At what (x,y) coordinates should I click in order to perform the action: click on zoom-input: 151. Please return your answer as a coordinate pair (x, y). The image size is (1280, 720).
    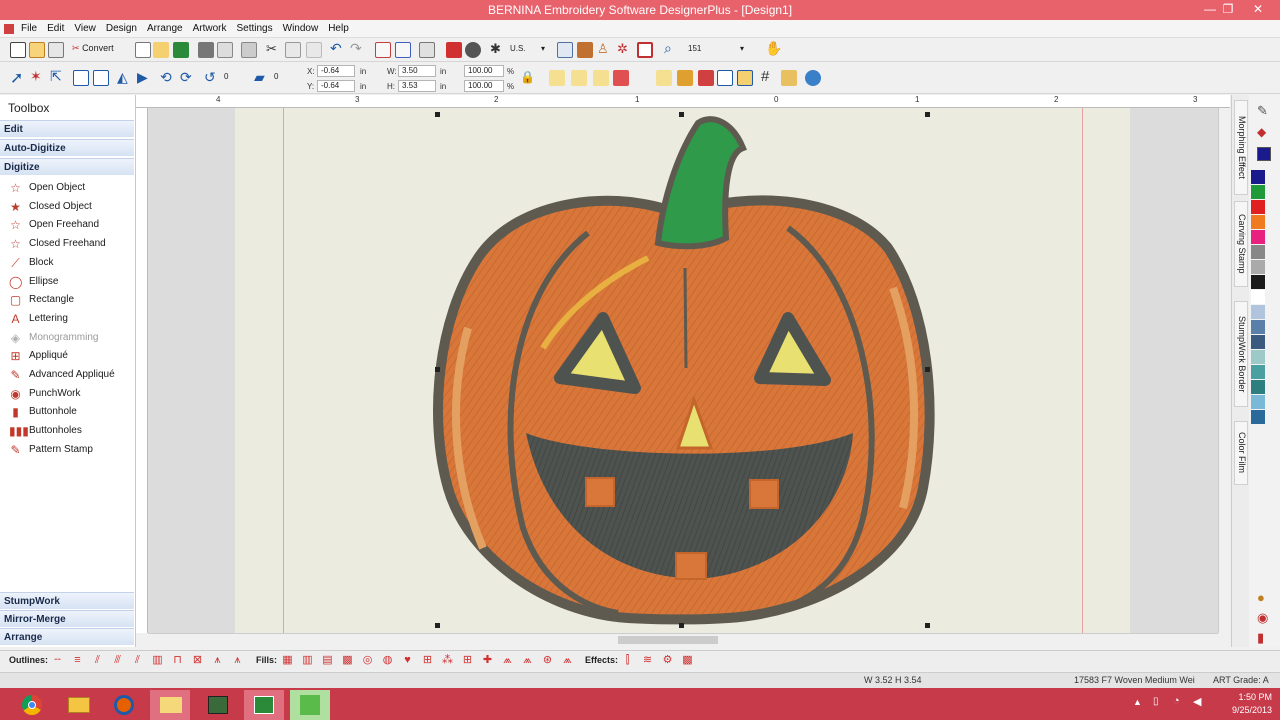
    Looking at the image, I should click on (712, 50).